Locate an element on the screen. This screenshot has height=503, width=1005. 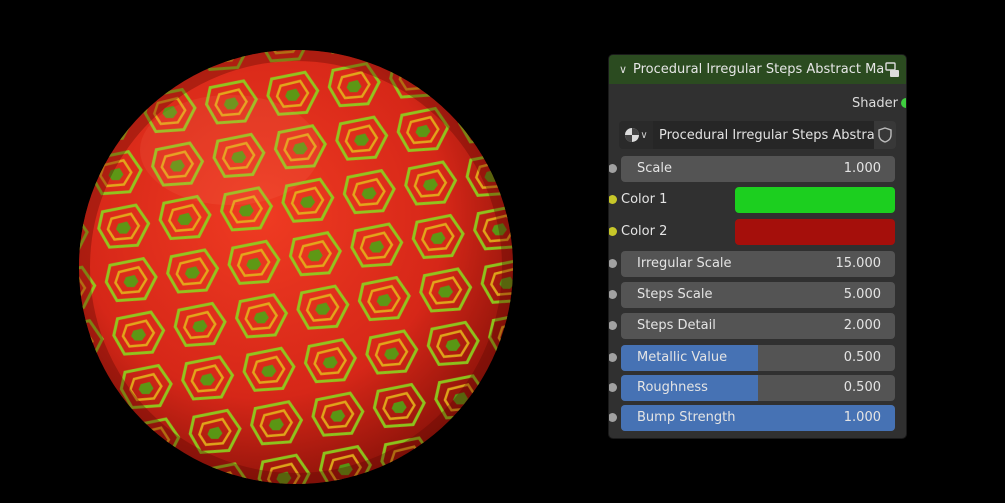
input-row-color-1: Color 1 is located at coordinates (757, 200).